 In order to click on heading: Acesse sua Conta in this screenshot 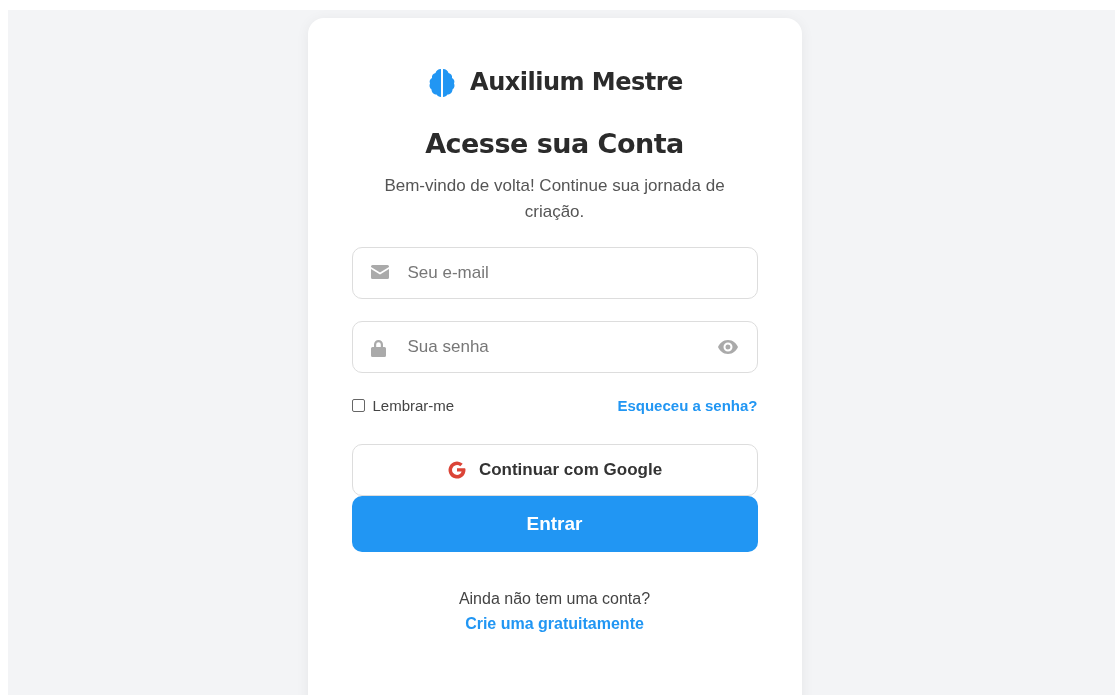, I will do `click(554, 143)`.